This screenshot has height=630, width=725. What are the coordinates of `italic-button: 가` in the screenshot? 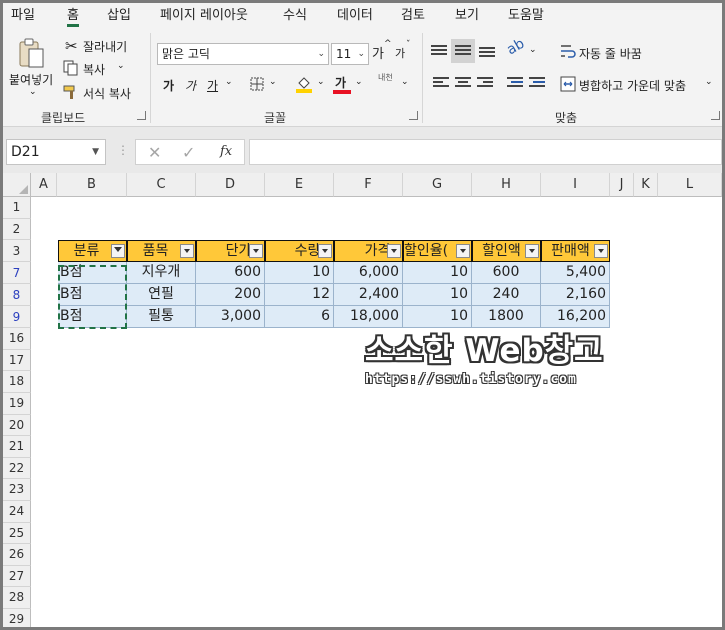 It's located at (190, 85).